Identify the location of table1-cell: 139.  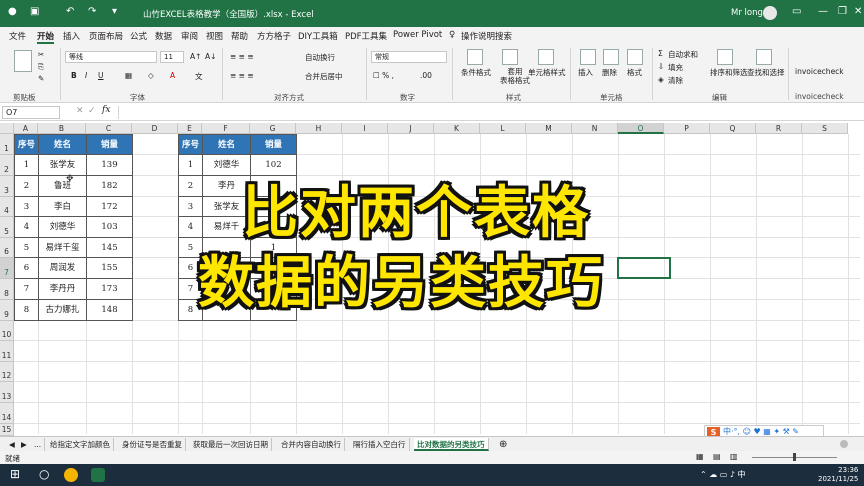
(109, 165).